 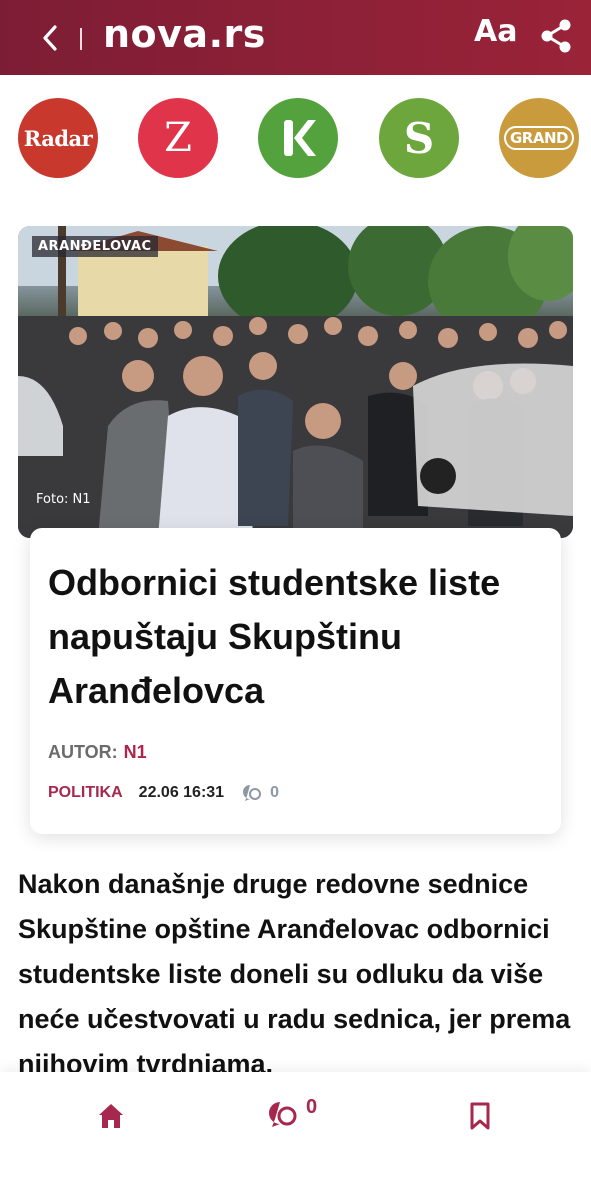 I want to click on author-line: AUTOR: N1, so click(x=97, y=752).